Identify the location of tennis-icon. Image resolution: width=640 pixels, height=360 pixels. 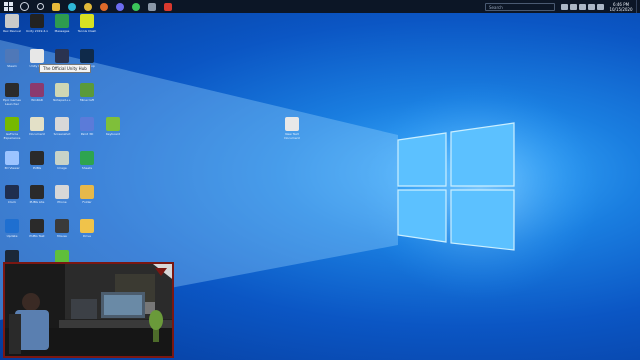
(87, 21).